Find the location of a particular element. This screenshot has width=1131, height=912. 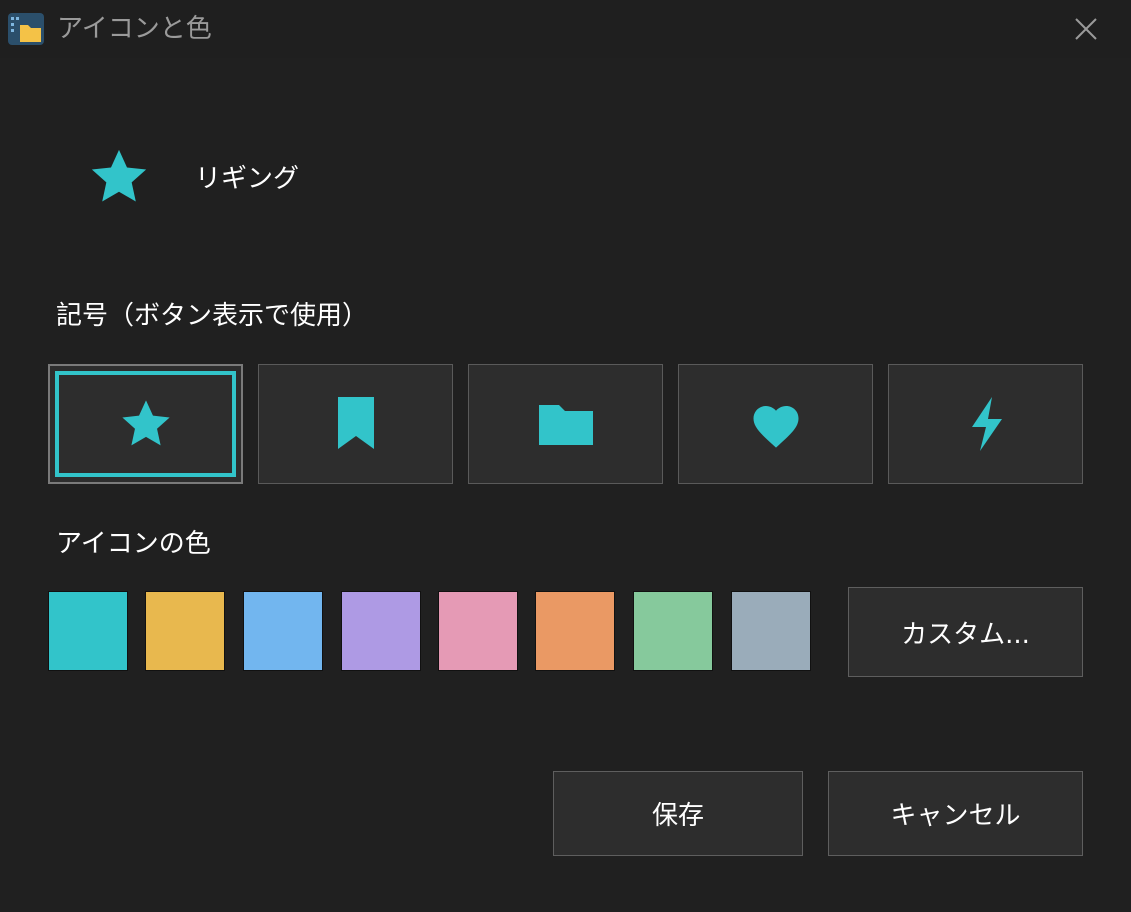

bookmark-icon is located at coordinates (355, 423).